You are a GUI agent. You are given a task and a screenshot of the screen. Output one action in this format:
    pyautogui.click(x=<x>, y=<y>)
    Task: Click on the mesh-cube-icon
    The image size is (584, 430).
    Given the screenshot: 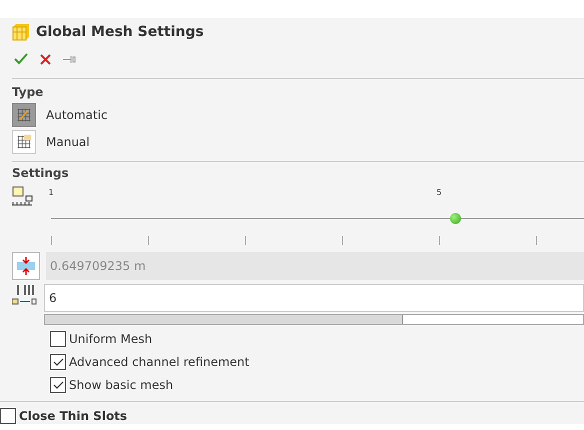 What is the action you would take?
    pyautogui.click(x=21, y=32)
    